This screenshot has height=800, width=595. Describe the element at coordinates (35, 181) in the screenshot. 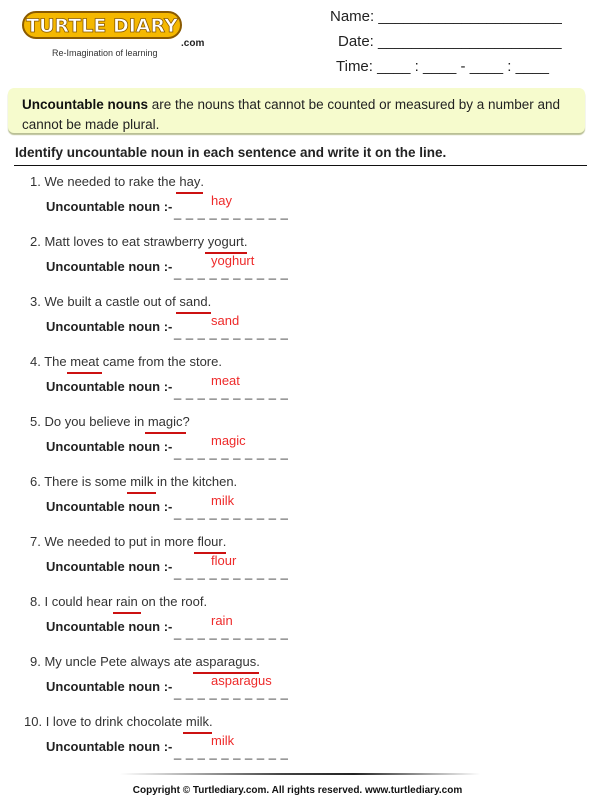

I see `question-number: 1.` at that location.